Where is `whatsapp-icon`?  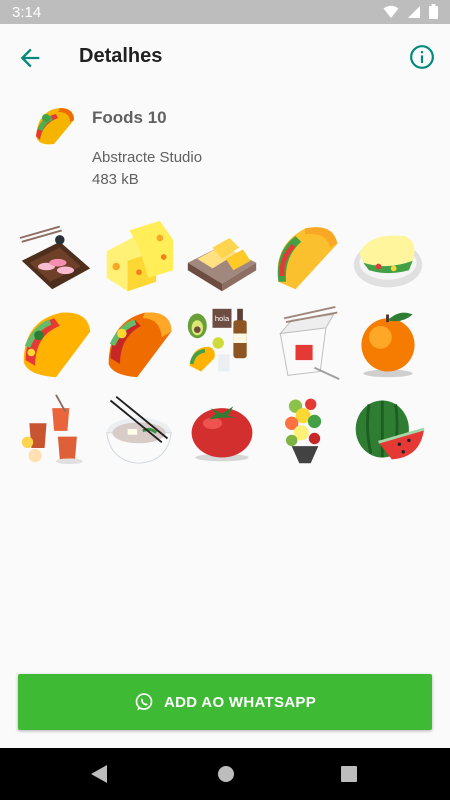 whatsapp-icon is located at coordinates (144, 702).